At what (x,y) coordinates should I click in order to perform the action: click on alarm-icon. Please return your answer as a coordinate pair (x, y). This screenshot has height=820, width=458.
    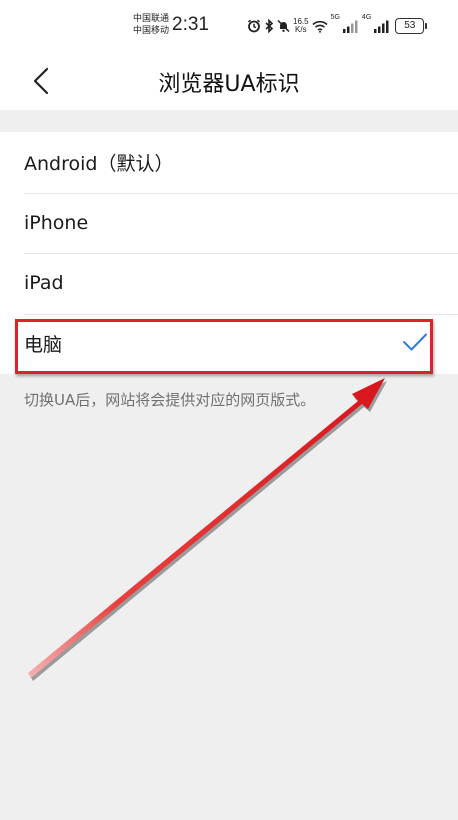
    Looking at the image, I should click on (254, 26).